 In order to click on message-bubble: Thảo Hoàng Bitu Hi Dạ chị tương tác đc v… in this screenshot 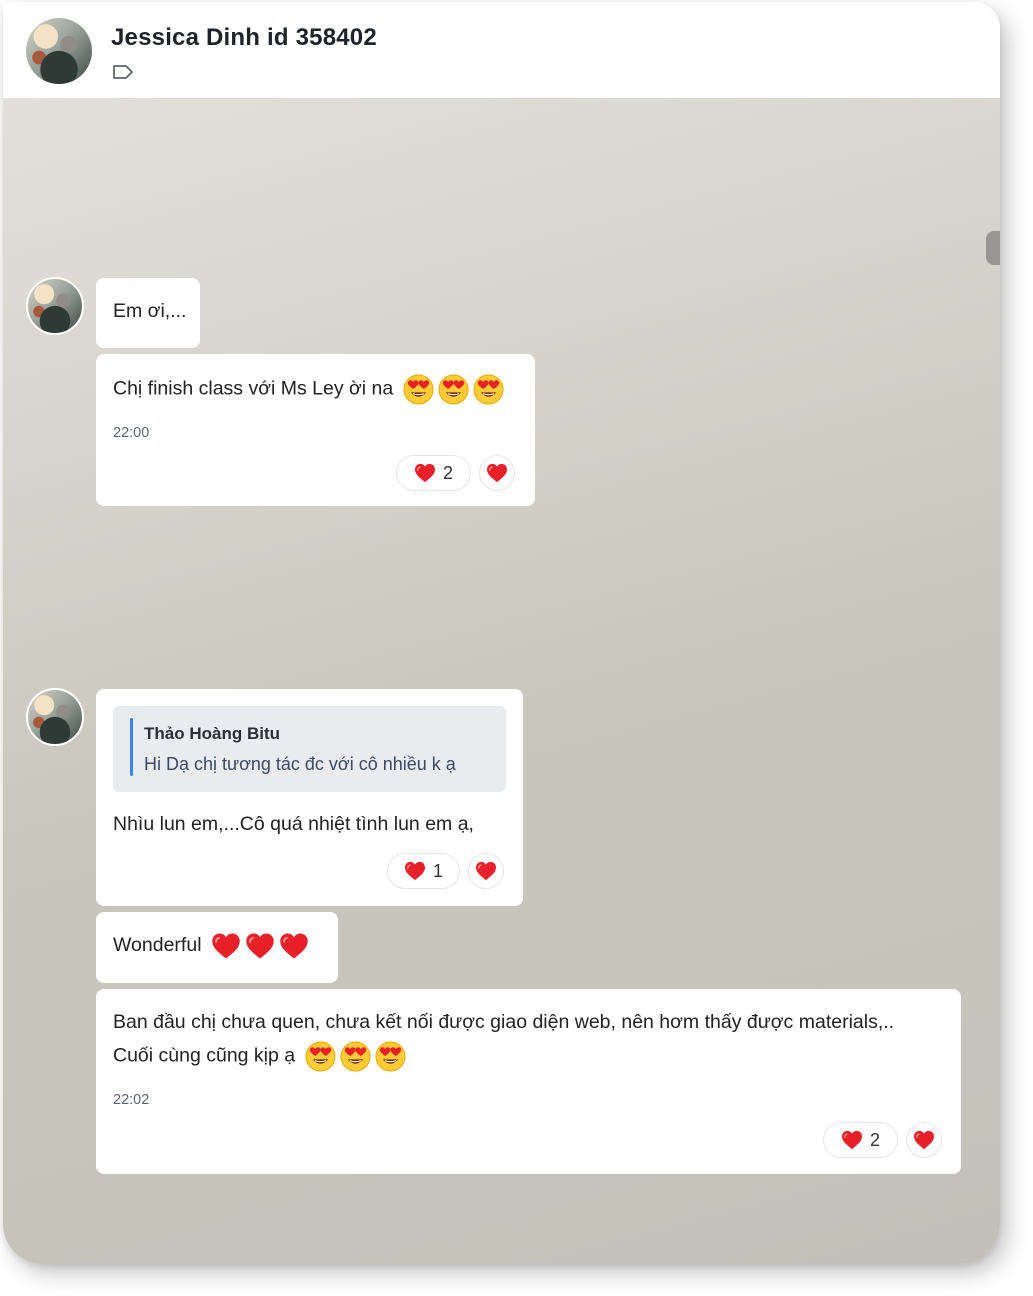, I will do `click(309, 797)`.